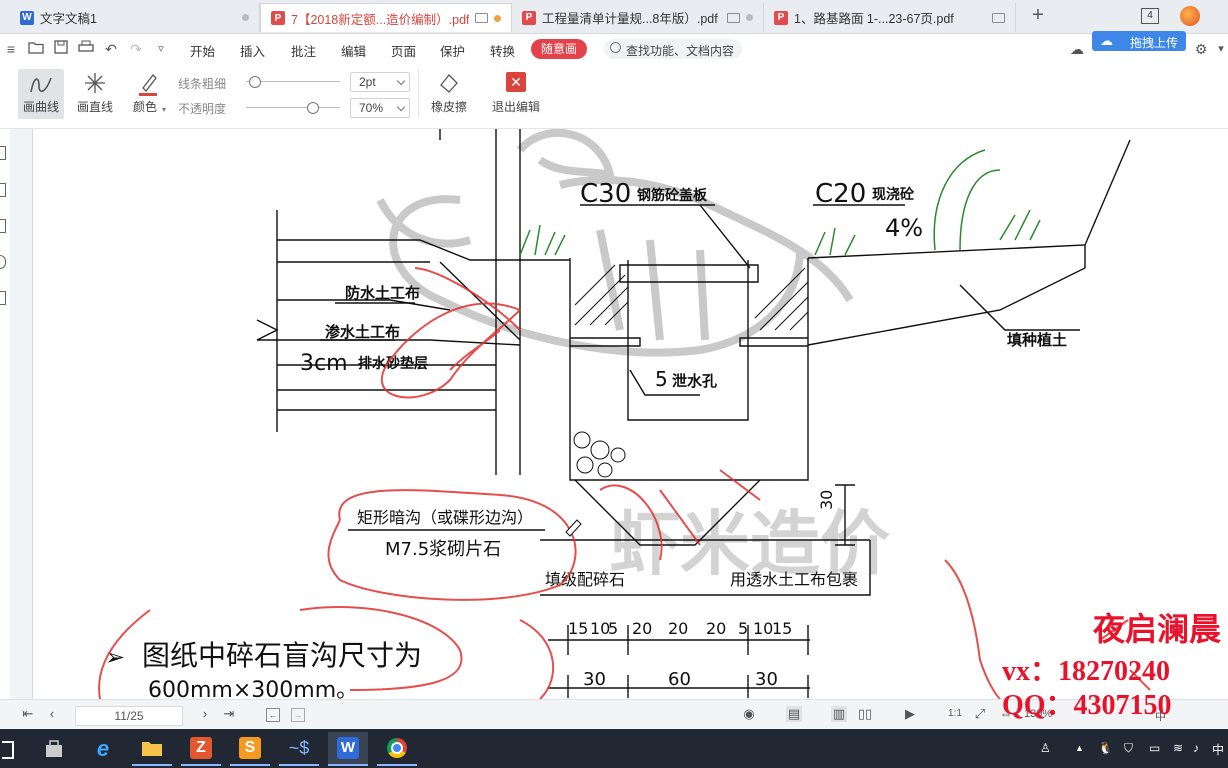  What do you see at coordinates (52, 714) in the screenshot?
I see `prev-page-icon: ‹` at bounding box center [52, 714].